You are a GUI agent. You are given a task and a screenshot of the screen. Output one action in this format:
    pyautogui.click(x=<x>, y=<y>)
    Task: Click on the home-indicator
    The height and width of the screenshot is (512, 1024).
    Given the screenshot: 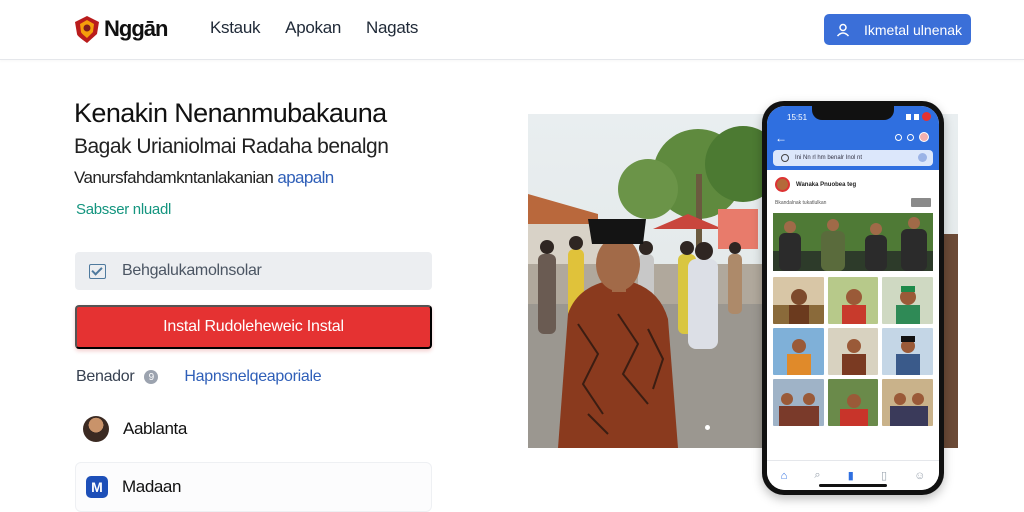 What is the action you would take?
    pyautogui.click(x=853, y=485)
    